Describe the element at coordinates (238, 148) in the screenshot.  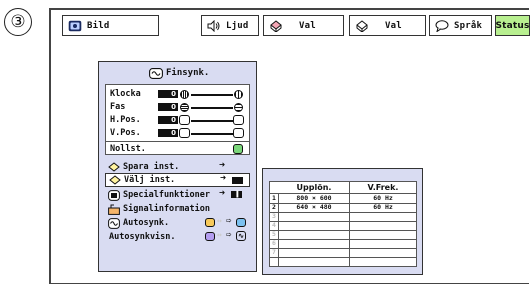
I see `reset-icon` at that location.